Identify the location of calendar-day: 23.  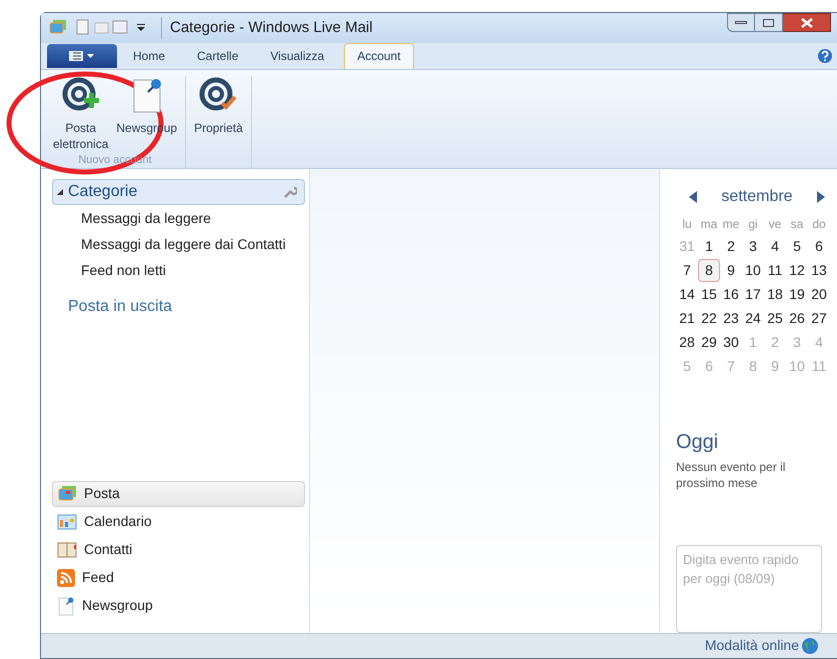
(731, 318).